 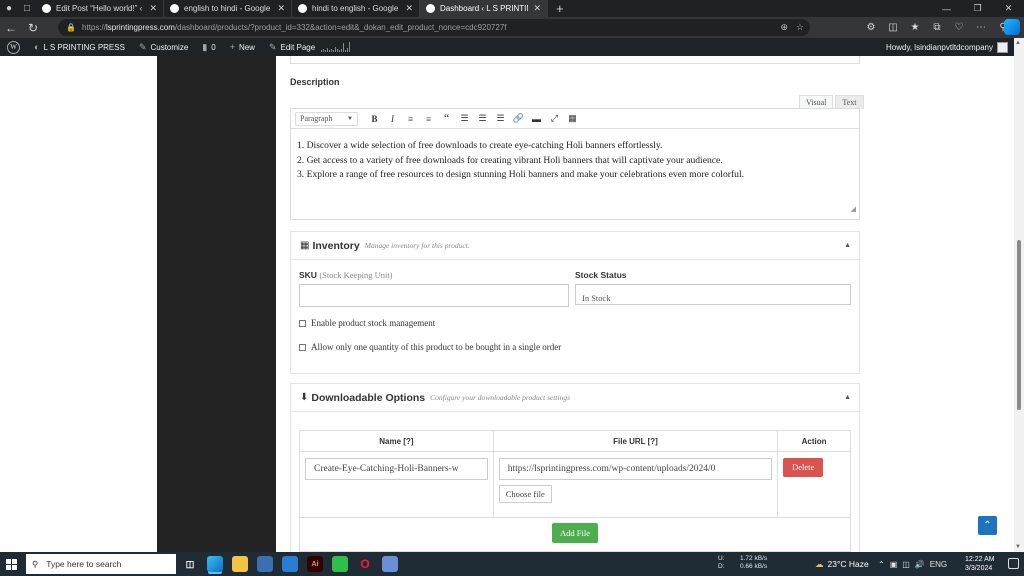 What do you see at coordinates (390, 564) in the screenshot?
I see `app-icon` at bounding box center [390, 564].